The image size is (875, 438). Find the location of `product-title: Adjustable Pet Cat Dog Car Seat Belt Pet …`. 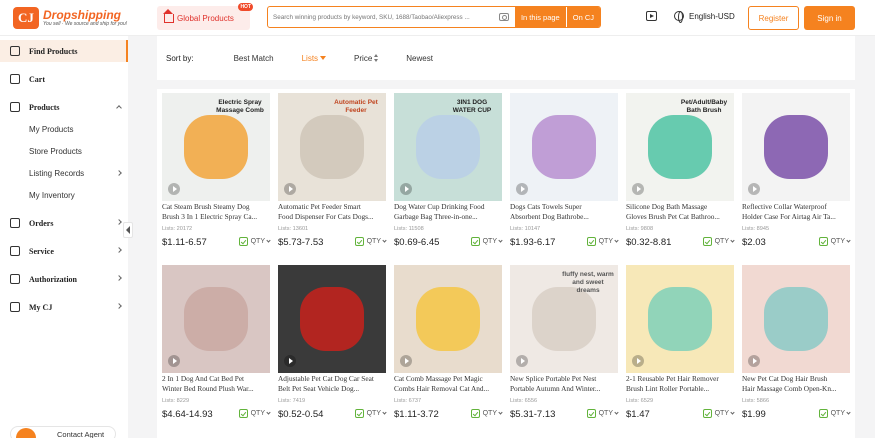

product-title: Adjustable Pet Cat Dog Car Seat Belt Pet … is located at coordinates (332, 384).